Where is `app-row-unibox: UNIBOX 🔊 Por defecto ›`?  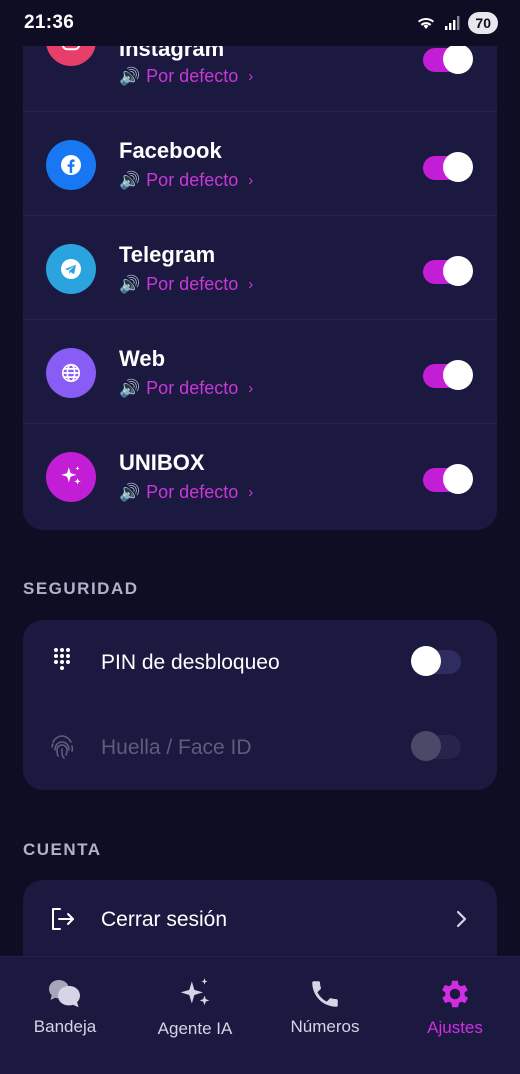
app-row-unibox: UNIBOX 🔊 Por defecto › is located at coordinates (260, 476).